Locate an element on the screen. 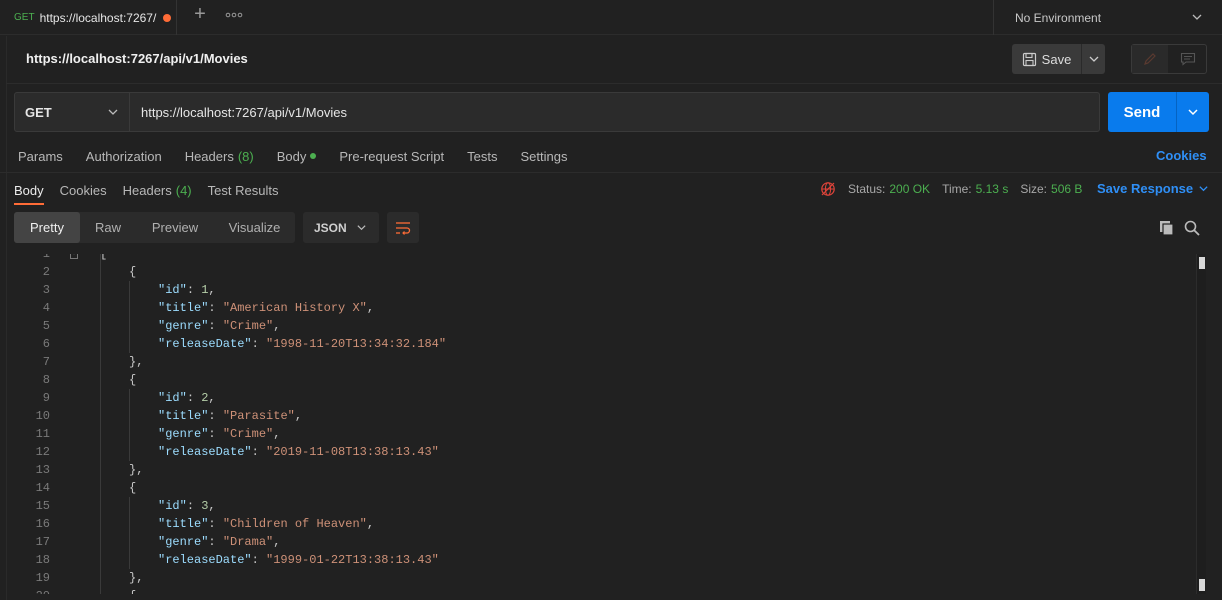 This screenshot has width=1222, height=600. code-line: 2{ is located at coordinates (604, 272).